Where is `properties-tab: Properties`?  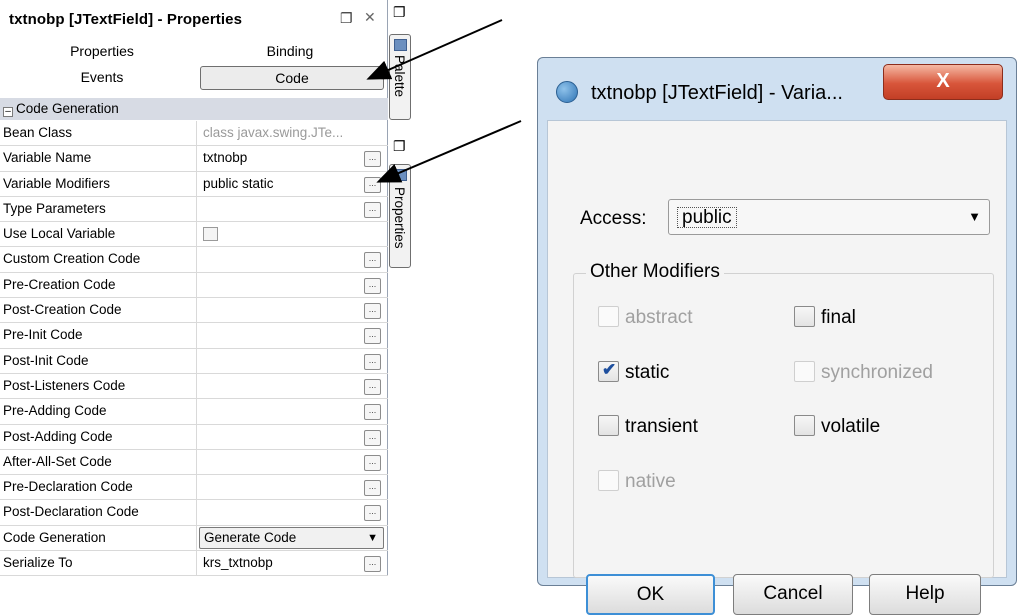 properties-tab: Properties is located at coordinates (400, 216).